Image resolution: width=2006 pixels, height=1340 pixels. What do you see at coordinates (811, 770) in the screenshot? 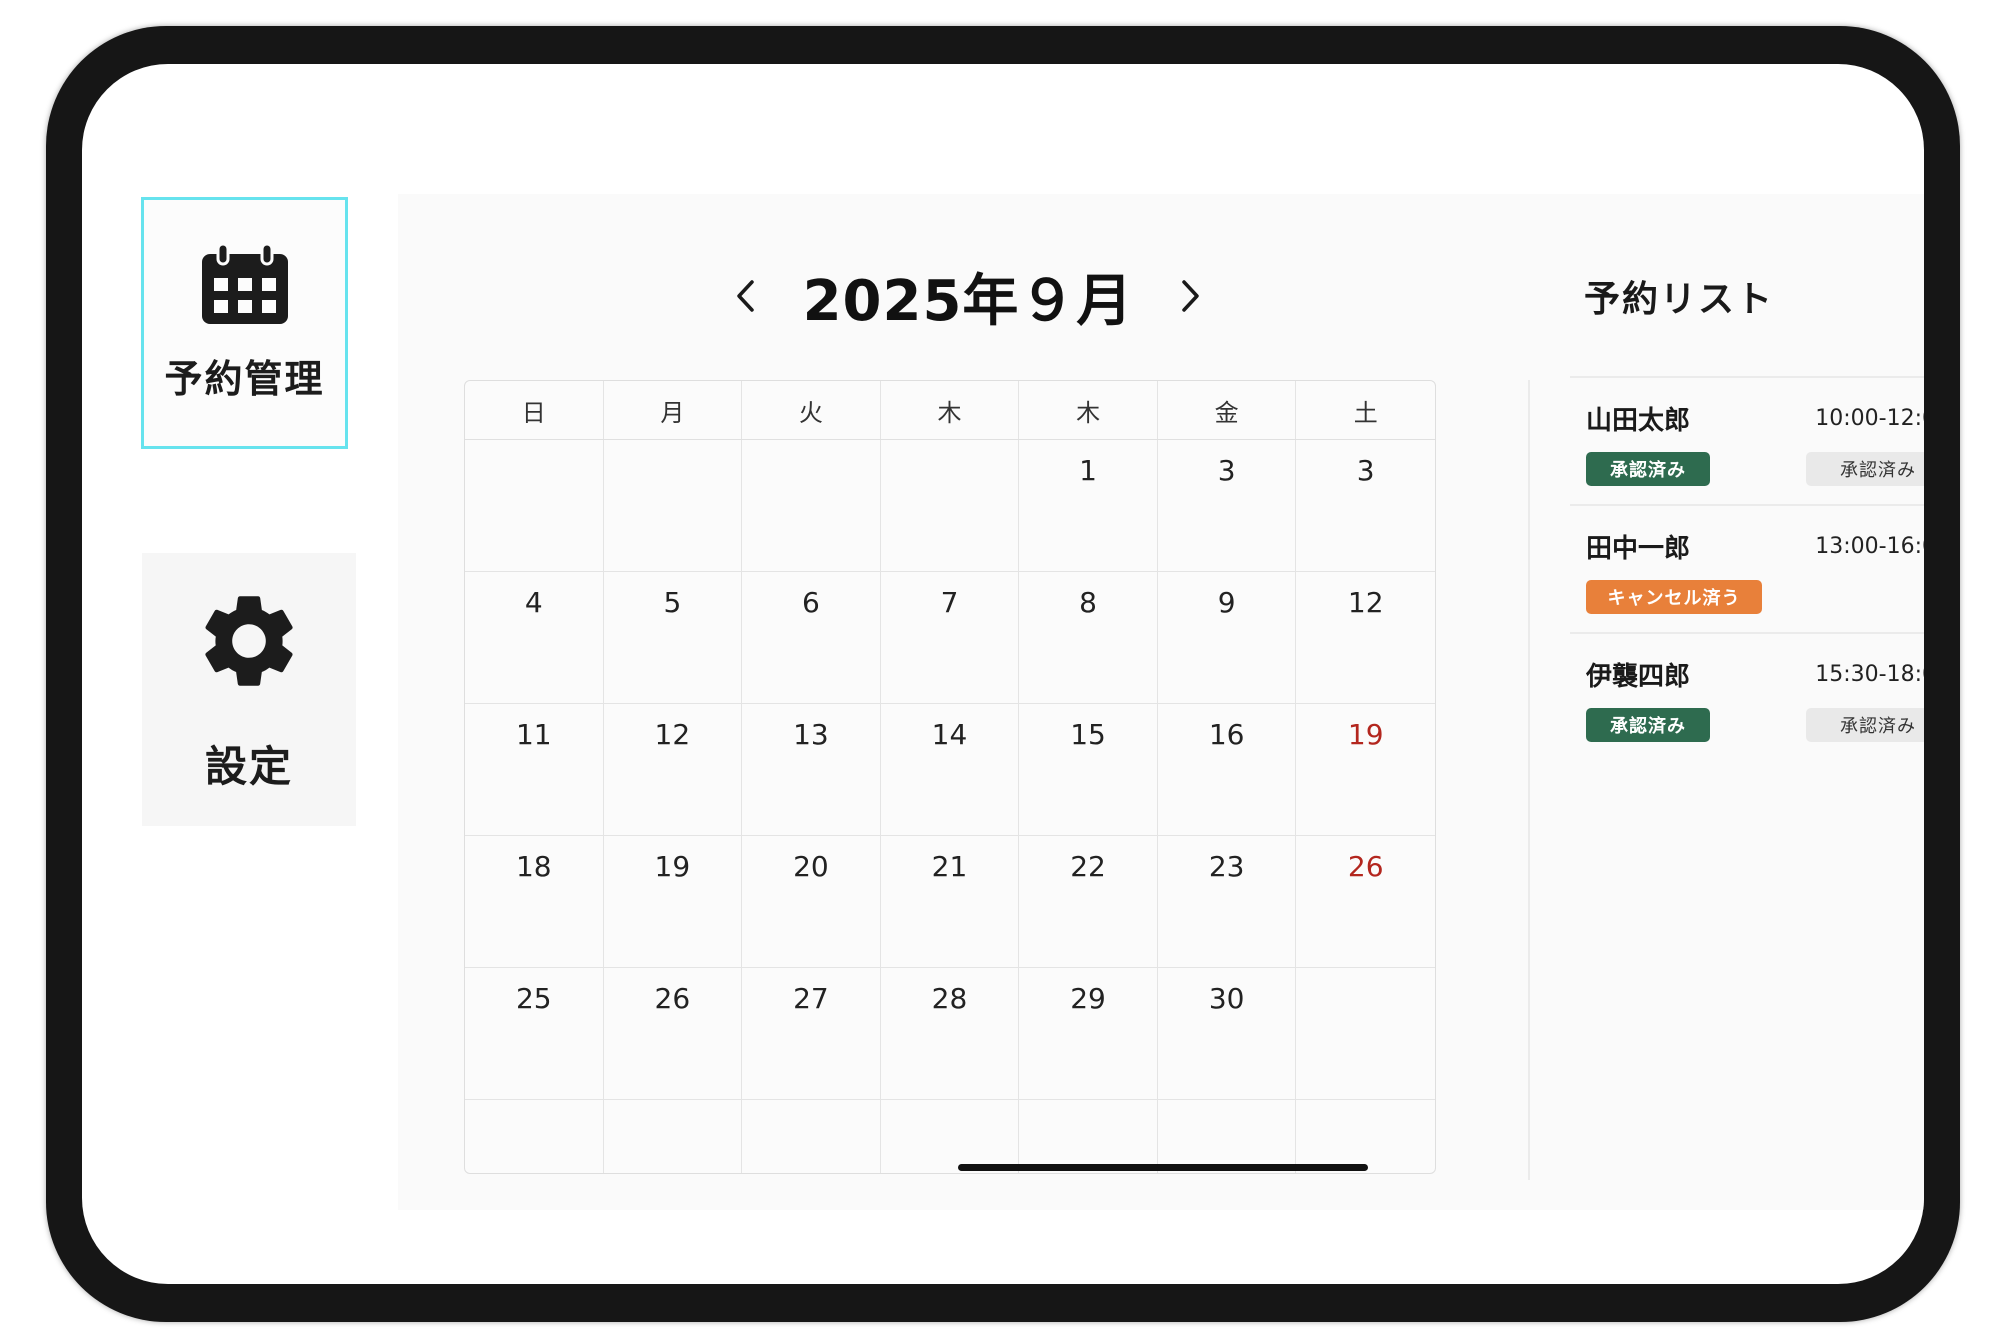
I see `day-cell: 13` at bounding box center [811, 770].